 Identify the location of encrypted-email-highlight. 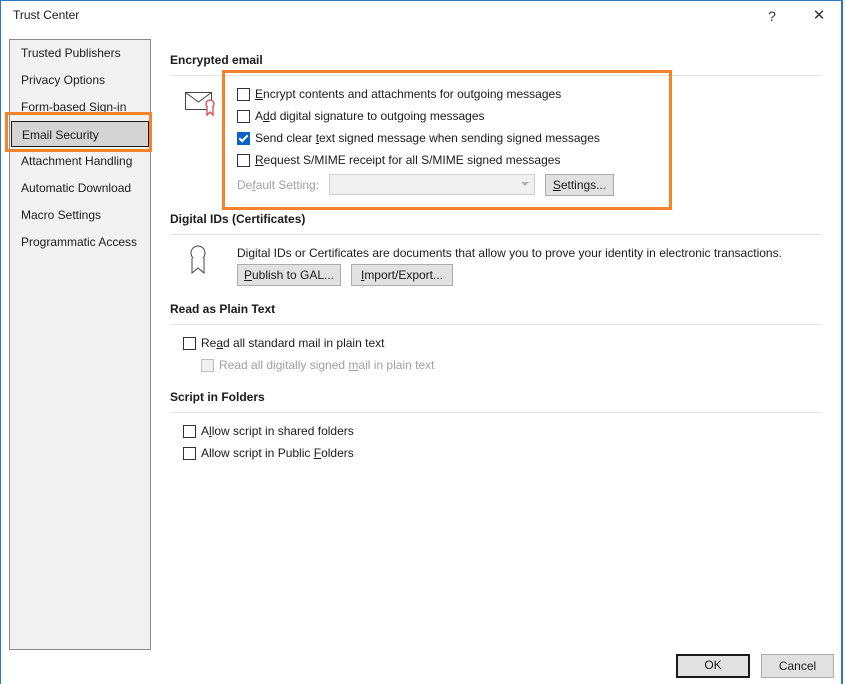
(447, 140).